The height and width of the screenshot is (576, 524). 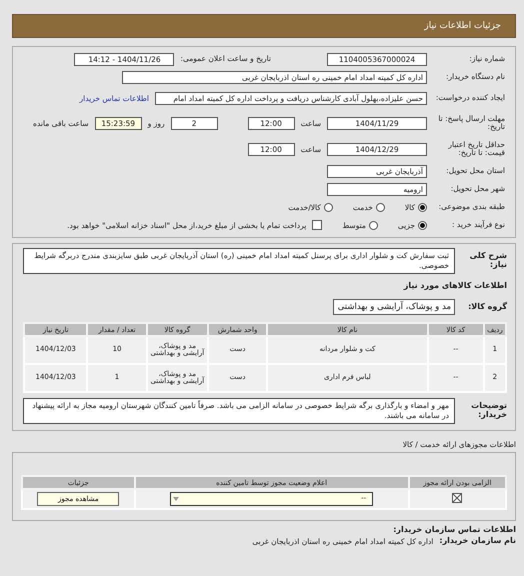 I want to click on section-title: اطلاعات کالاهای مورد نیاز, so click(x=455, y=285).